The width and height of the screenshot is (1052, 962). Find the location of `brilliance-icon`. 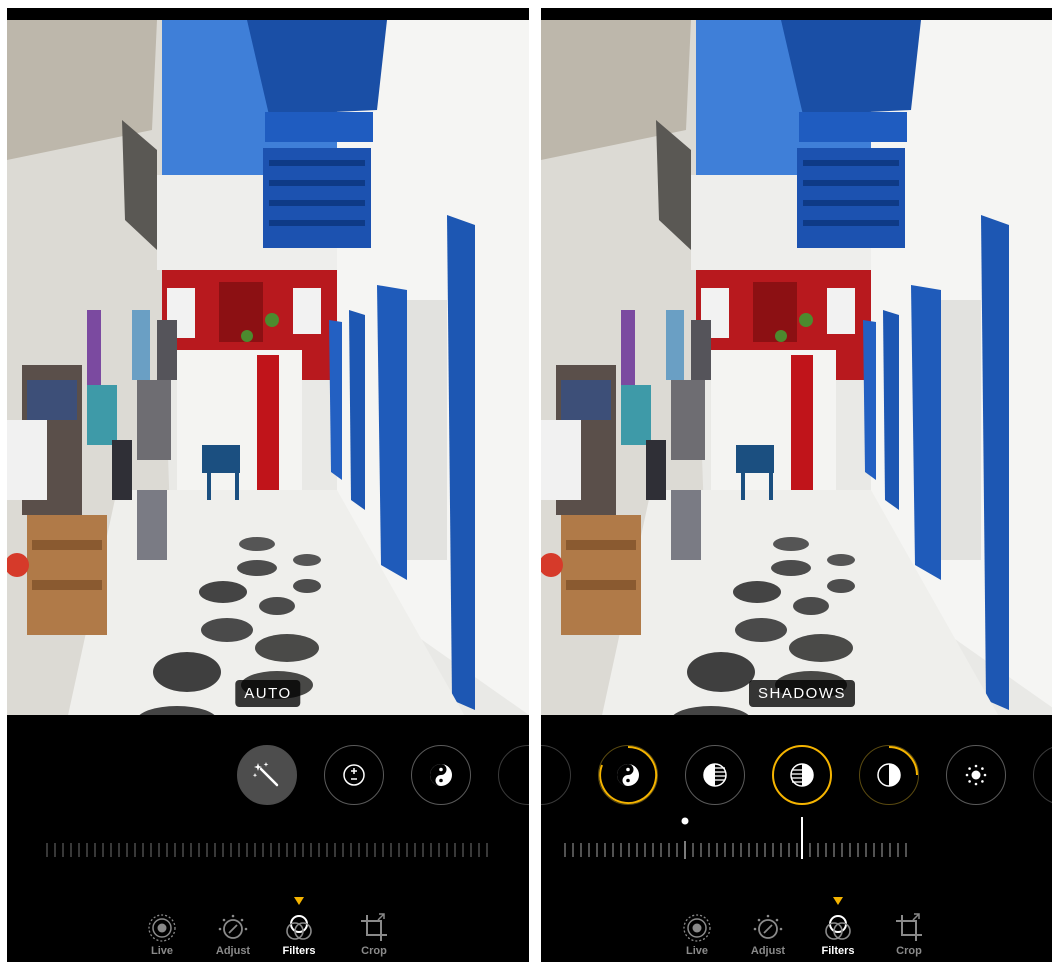

brilliance-icon is located at coordinates (441, 775).